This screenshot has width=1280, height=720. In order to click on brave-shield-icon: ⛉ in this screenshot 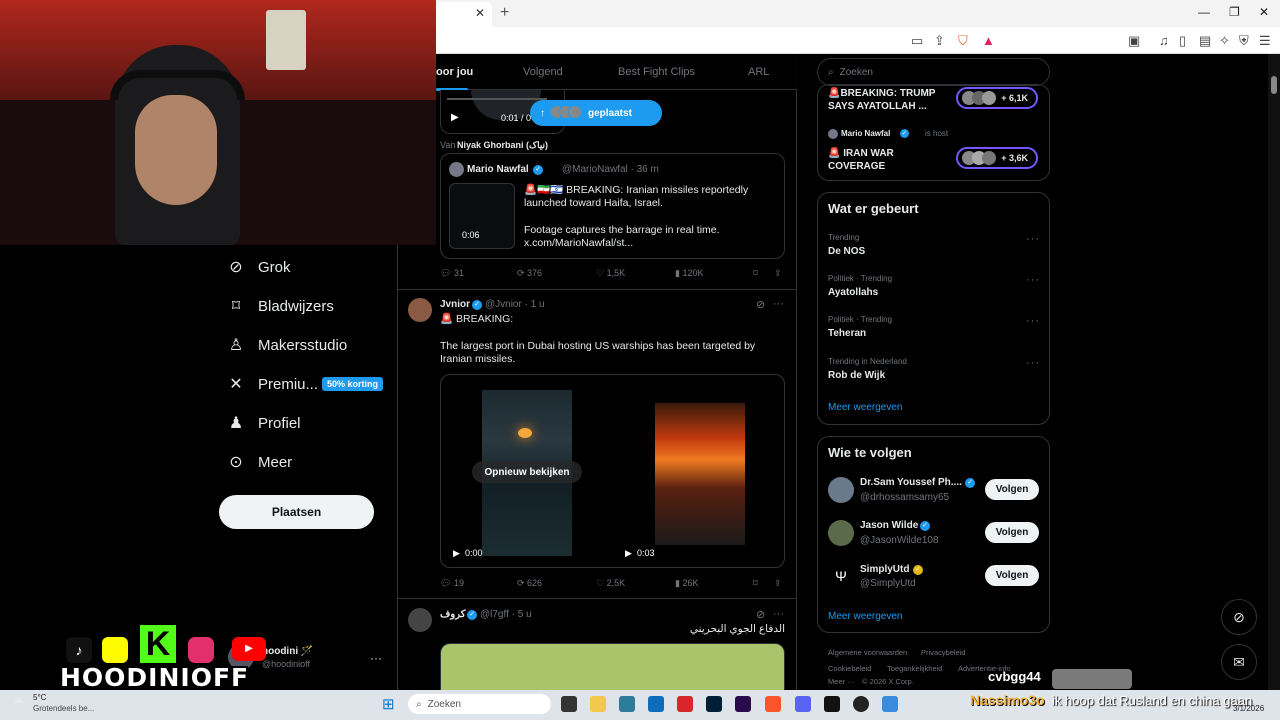, I will do `click(963, 41)`.